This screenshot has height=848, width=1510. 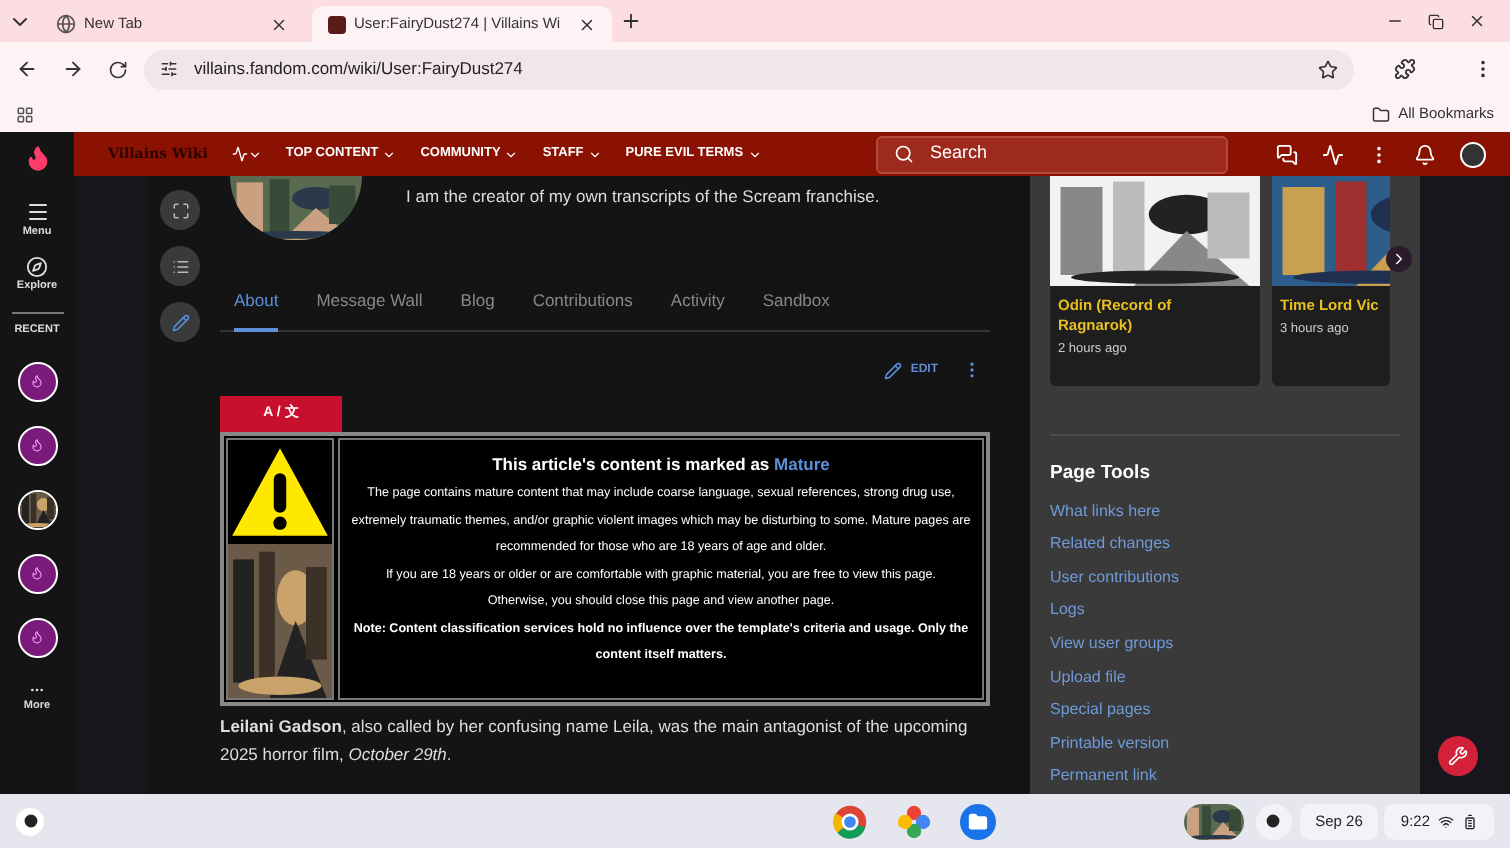 What do you see at coordinates (1425, 154) in the screenshot?
I see `notifications-icon` at bounding box center [1425, 154].